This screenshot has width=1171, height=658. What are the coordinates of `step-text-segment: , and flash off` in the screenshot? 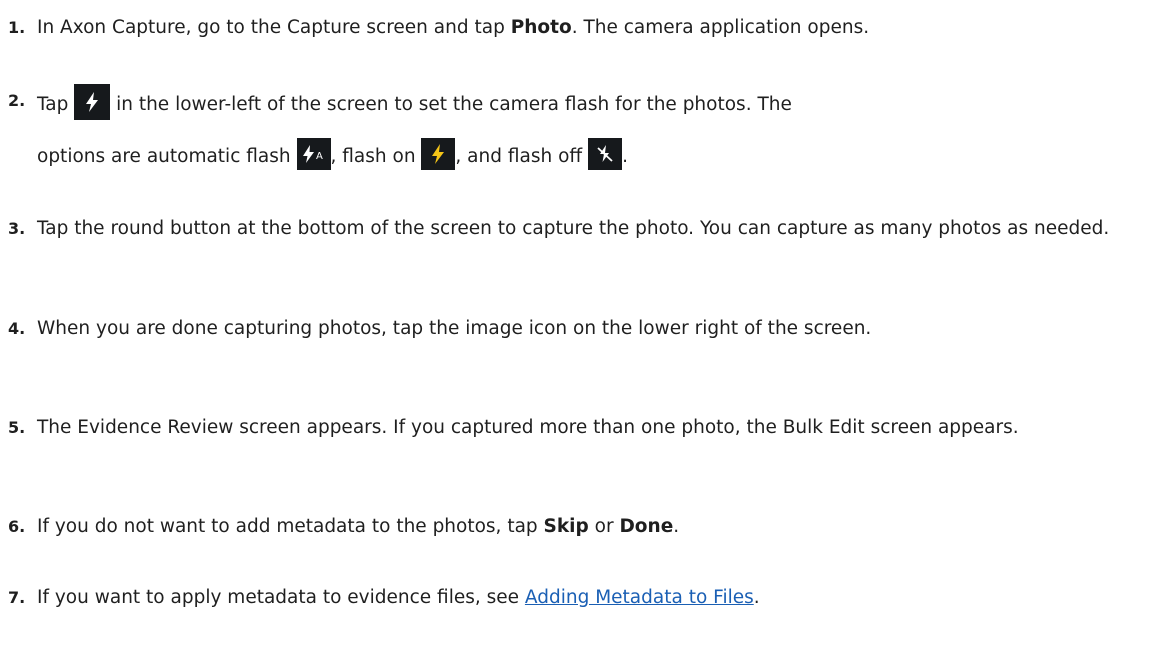 It's located at (522, 156).